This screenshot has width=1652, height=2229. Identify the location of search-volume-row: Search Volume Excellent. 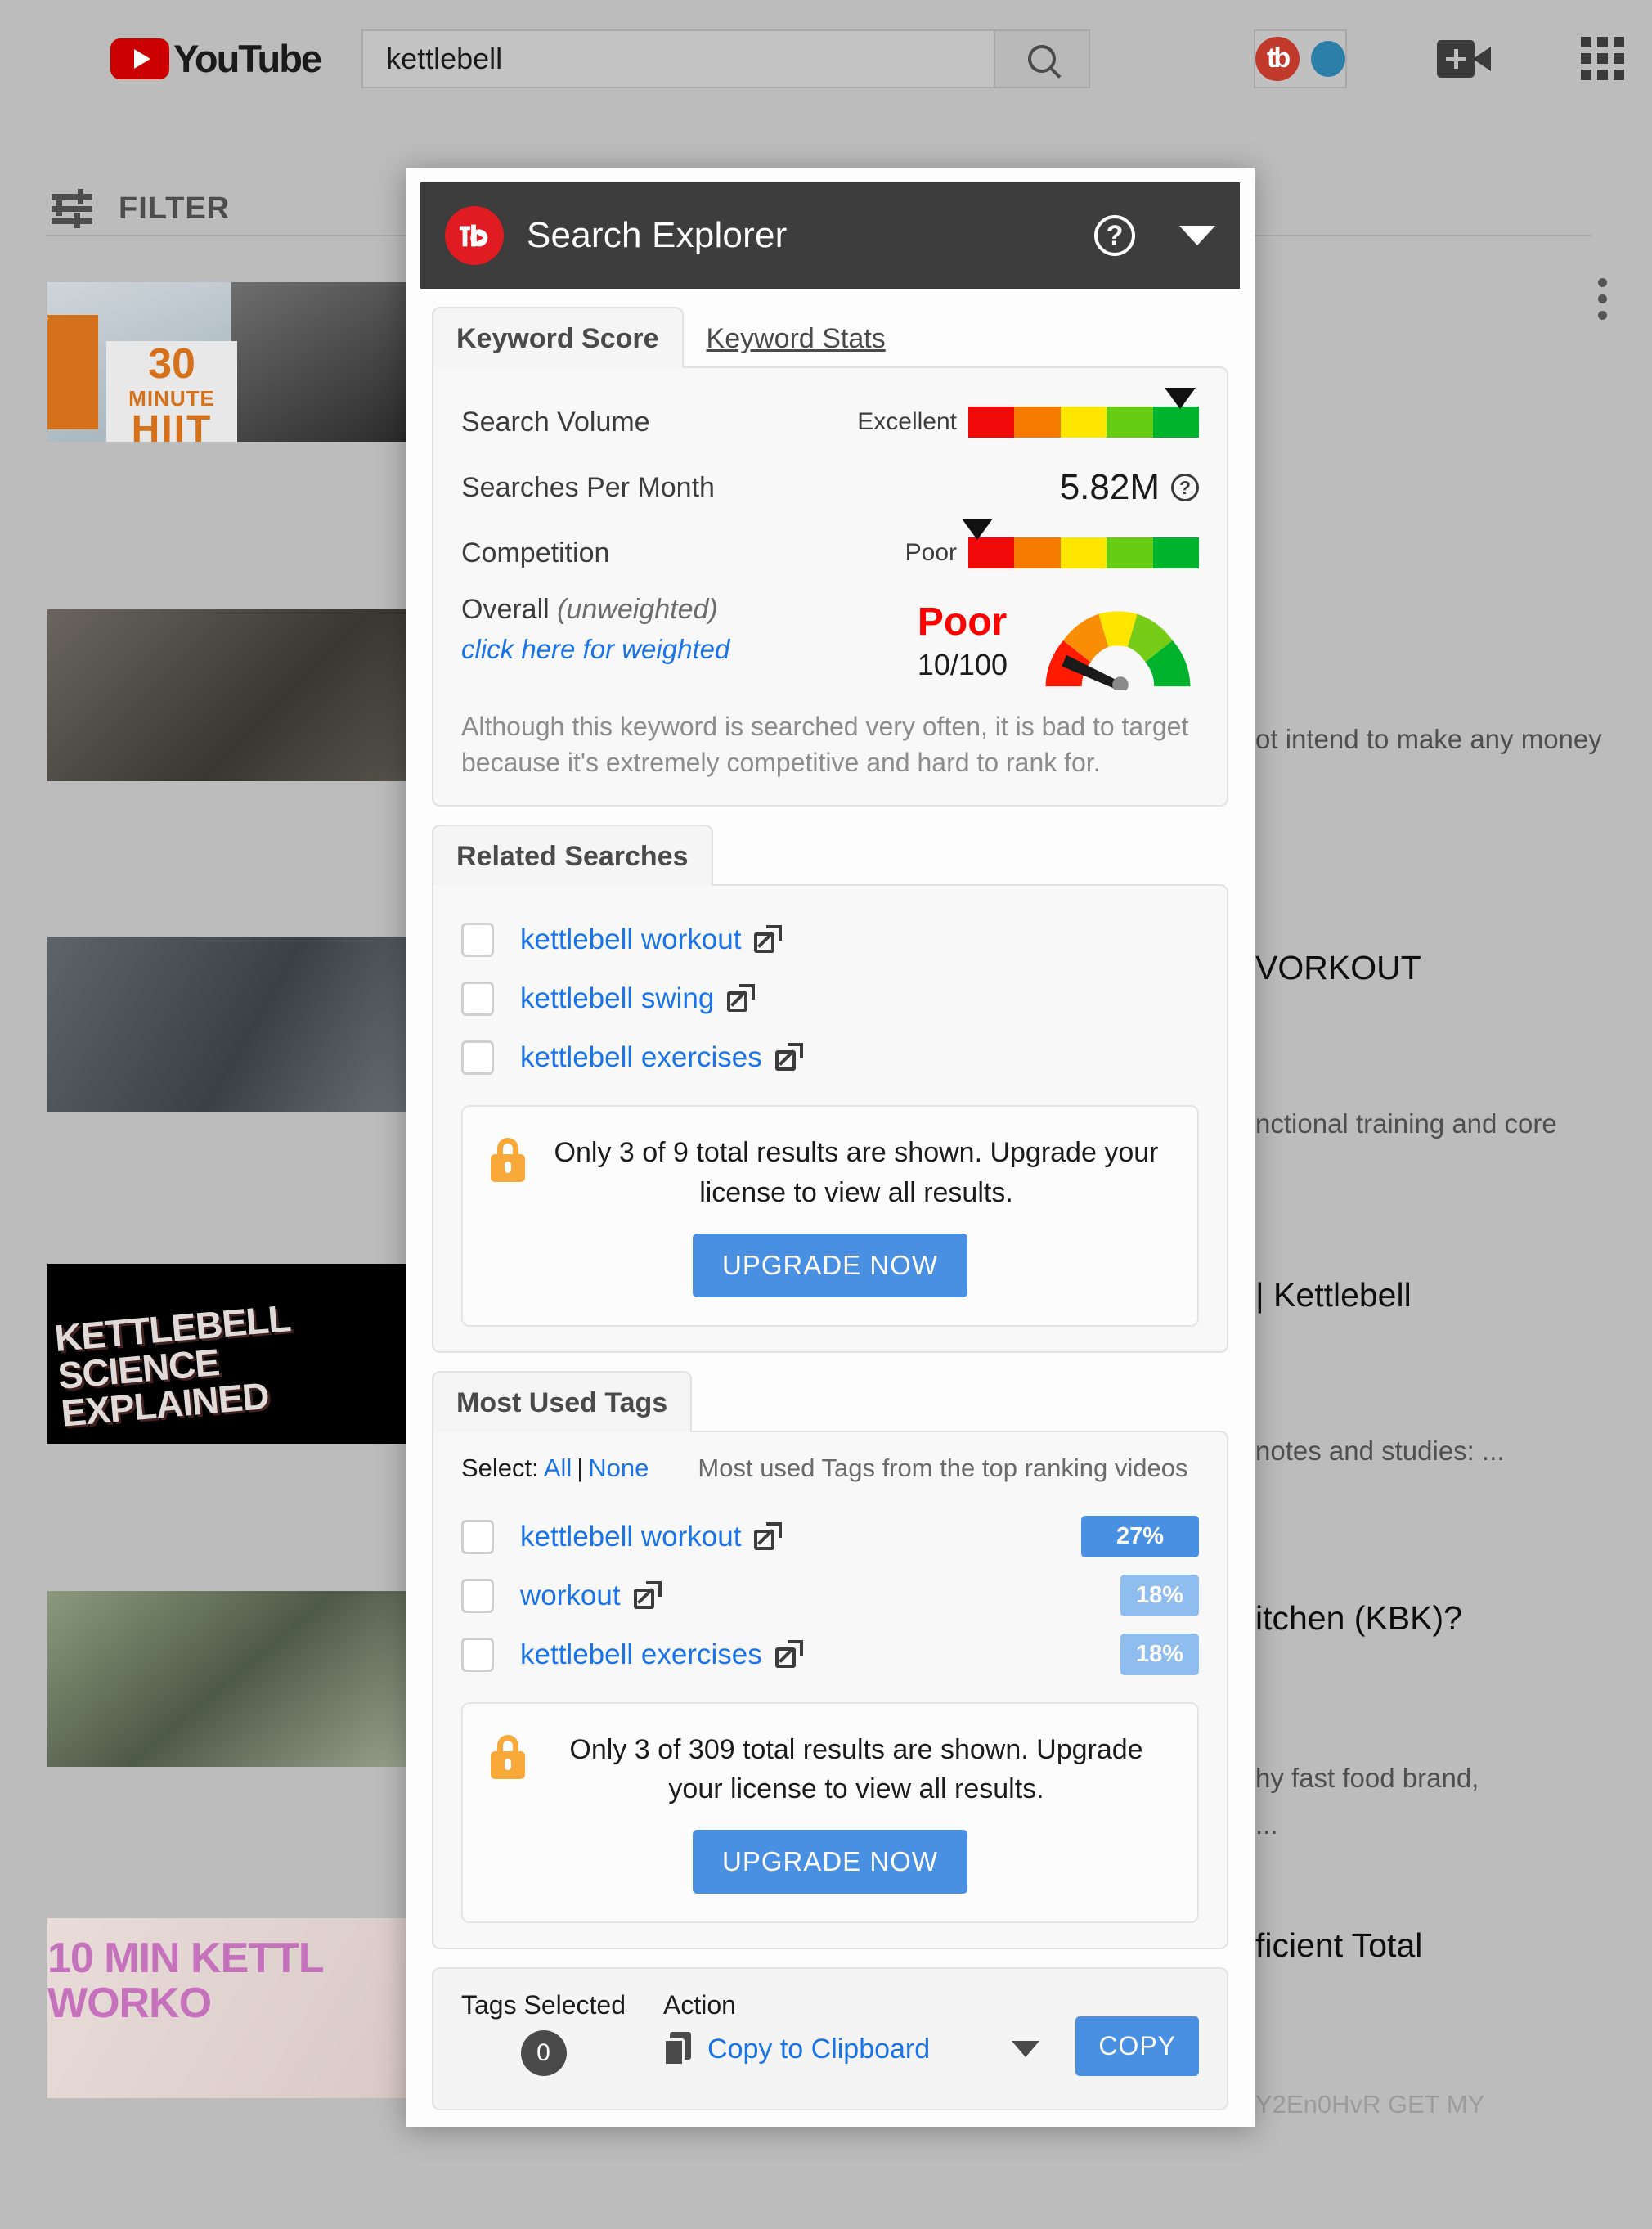
(830, 421).